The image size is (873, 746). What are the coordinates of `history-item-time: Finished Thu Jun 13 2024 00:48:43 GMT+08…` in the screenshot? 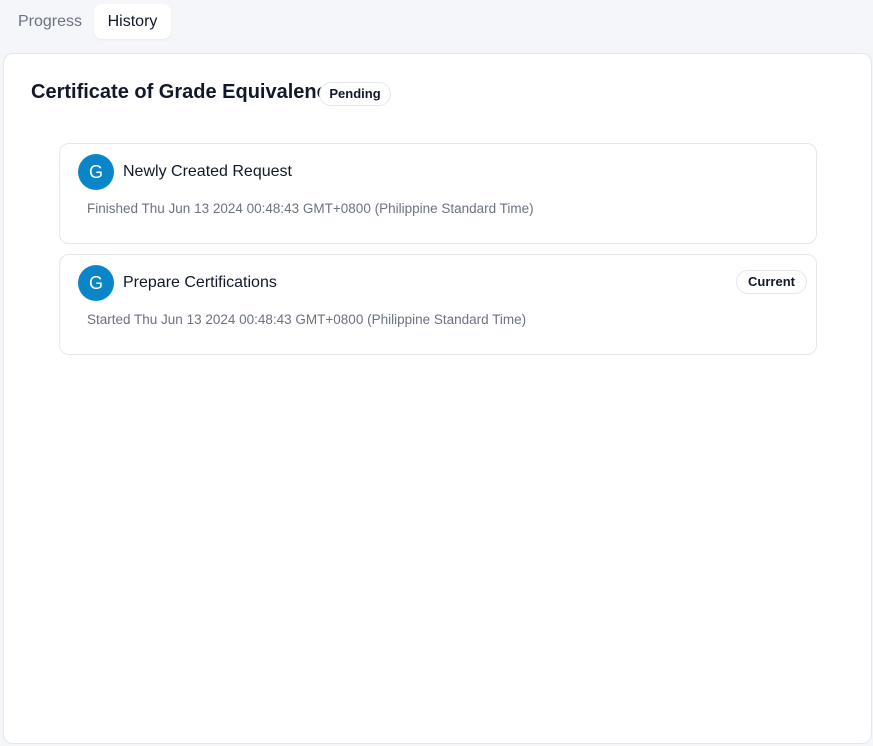 It's located at (310, 208).